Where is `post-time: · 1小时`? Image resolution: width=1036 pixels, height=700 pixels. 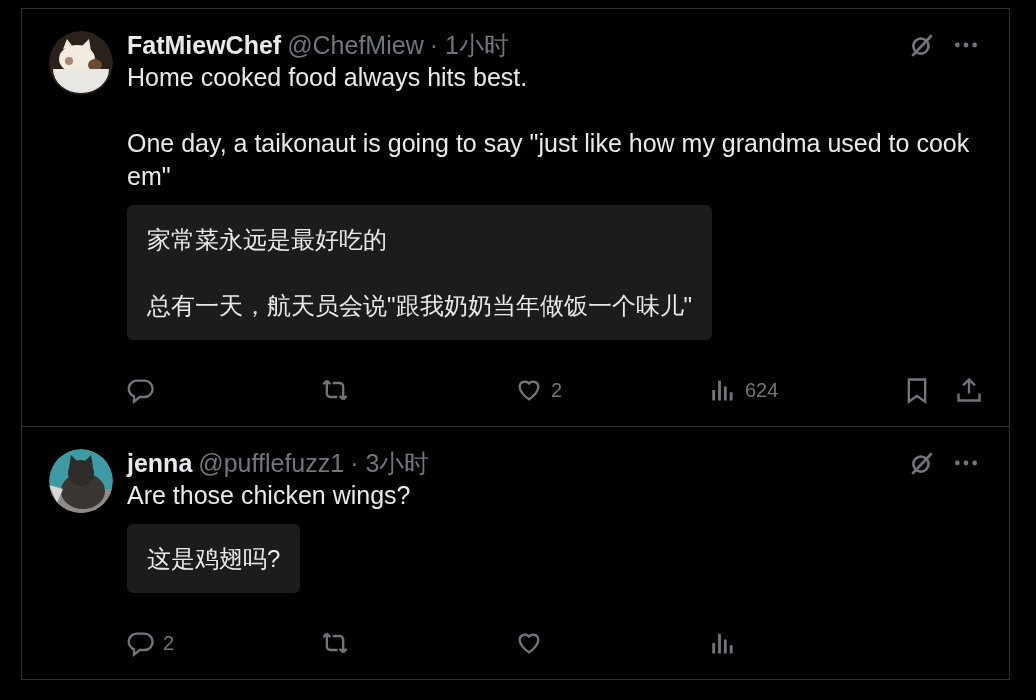
post-time: · 1小时 is located at coordinates (469, 45).